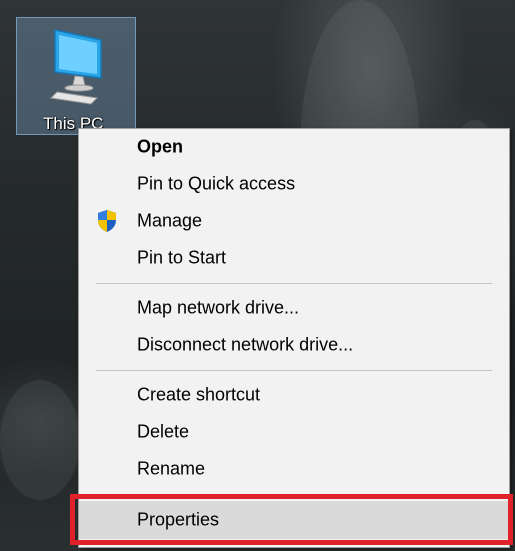  Describe the element at coordinates (40, 440) in the screenshot. I see `wallpaper-streak` at that location.